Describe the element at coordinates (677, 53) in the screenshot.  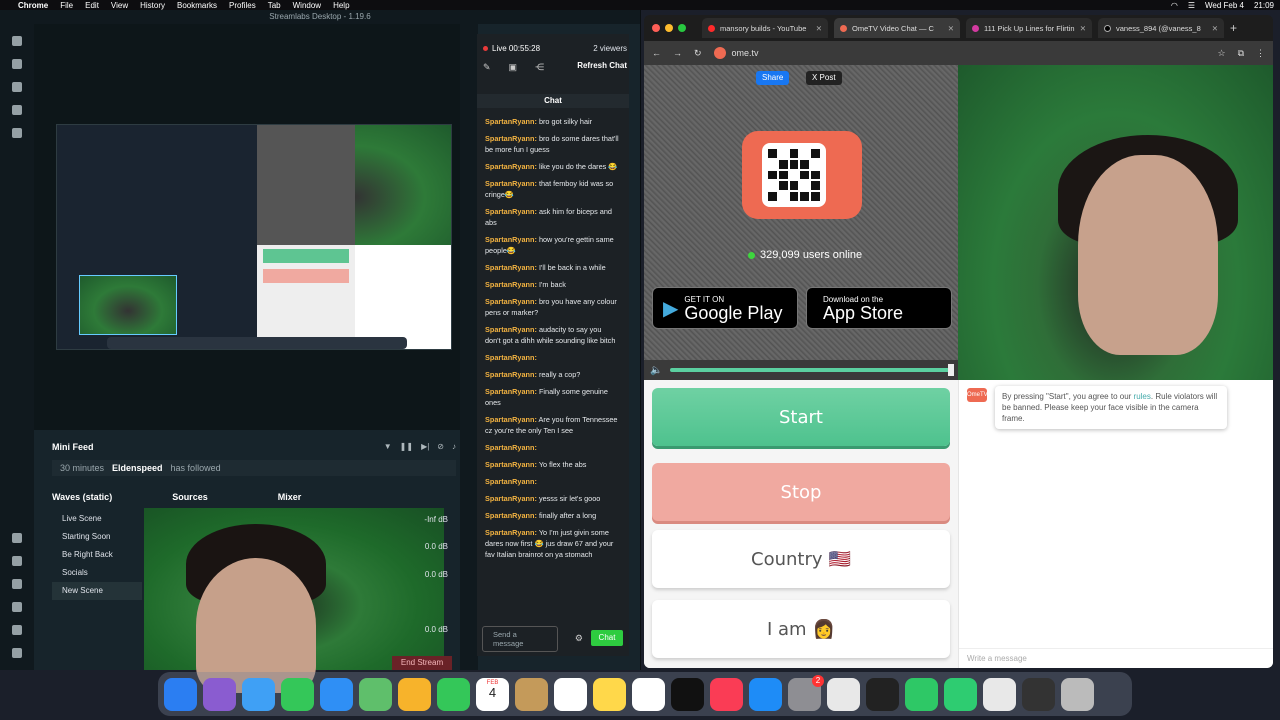
I see `forward-icon: →` at that location.